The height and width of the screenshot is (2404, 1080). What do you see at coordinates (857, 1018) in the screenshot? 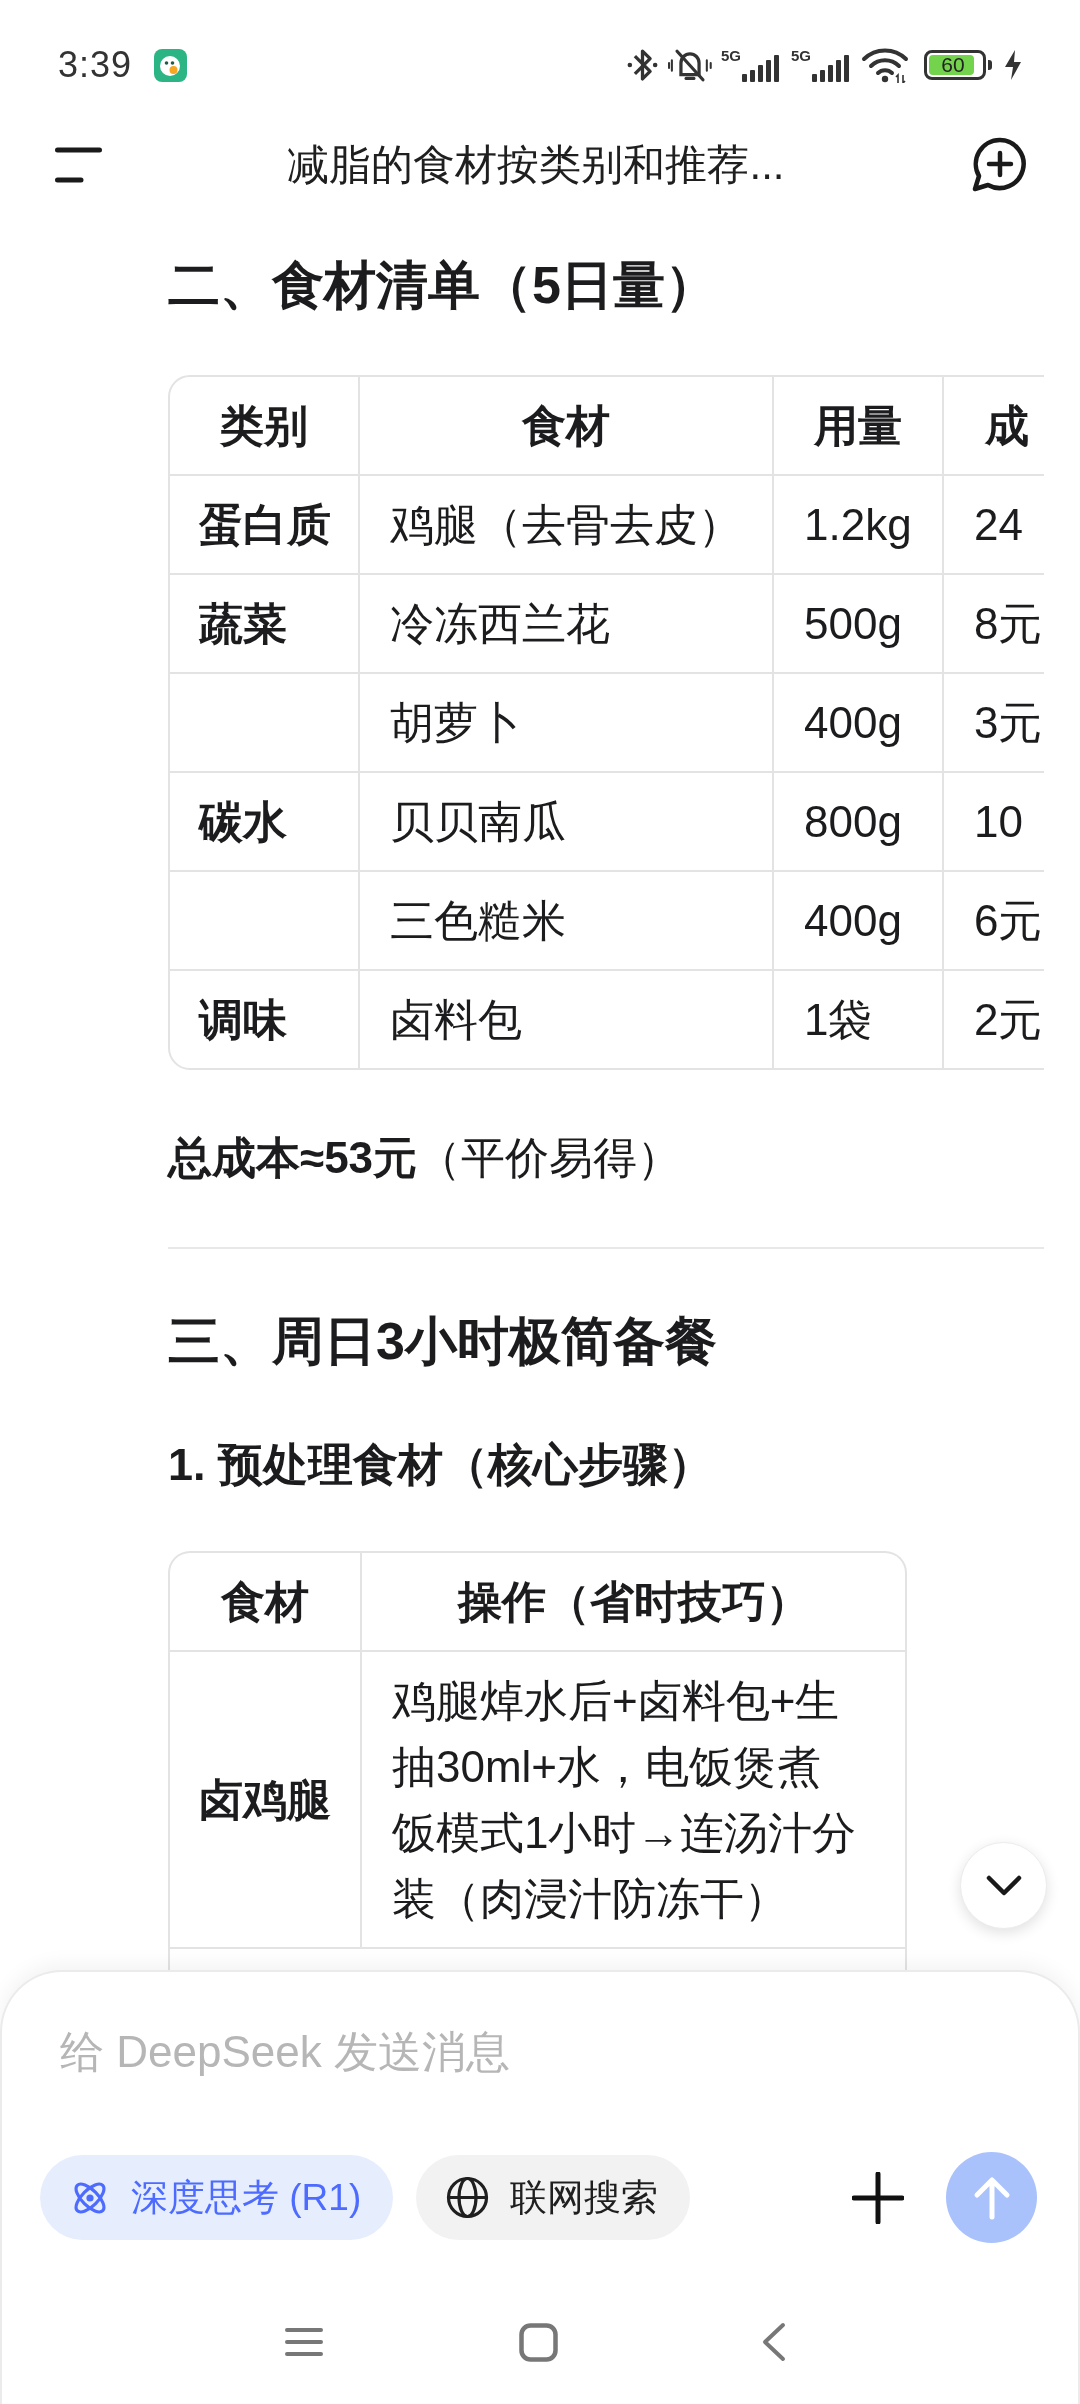
I see `table-cell: 1袋` at bounding box center [857, 1018].